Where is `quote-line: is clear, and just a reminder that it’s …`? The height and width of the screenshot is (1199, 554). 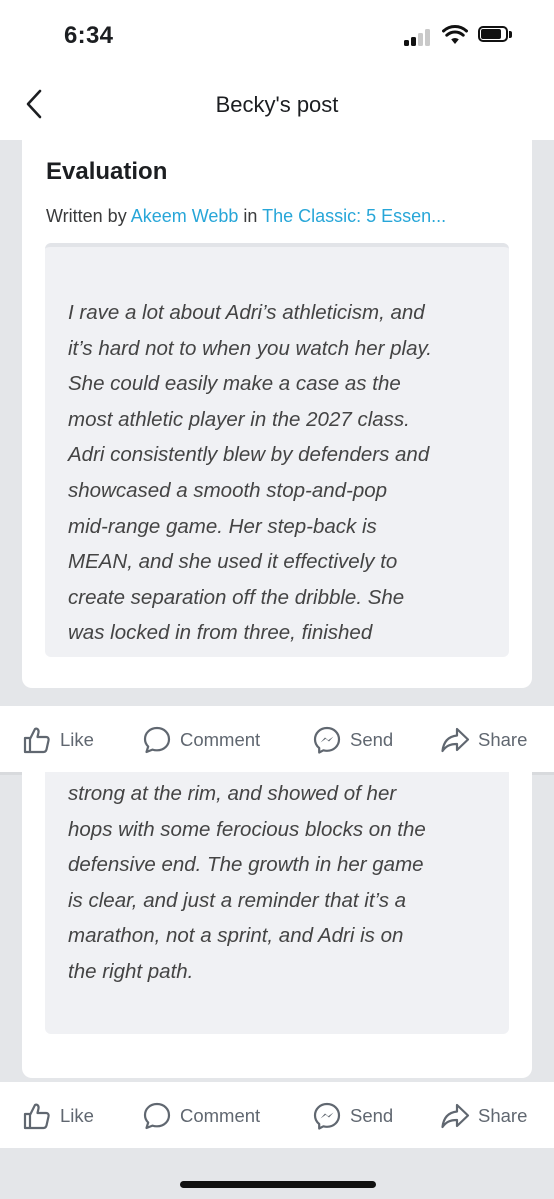
quote-line: is clear, and just a reminder that it’s … is located at coordinates (237, 900).